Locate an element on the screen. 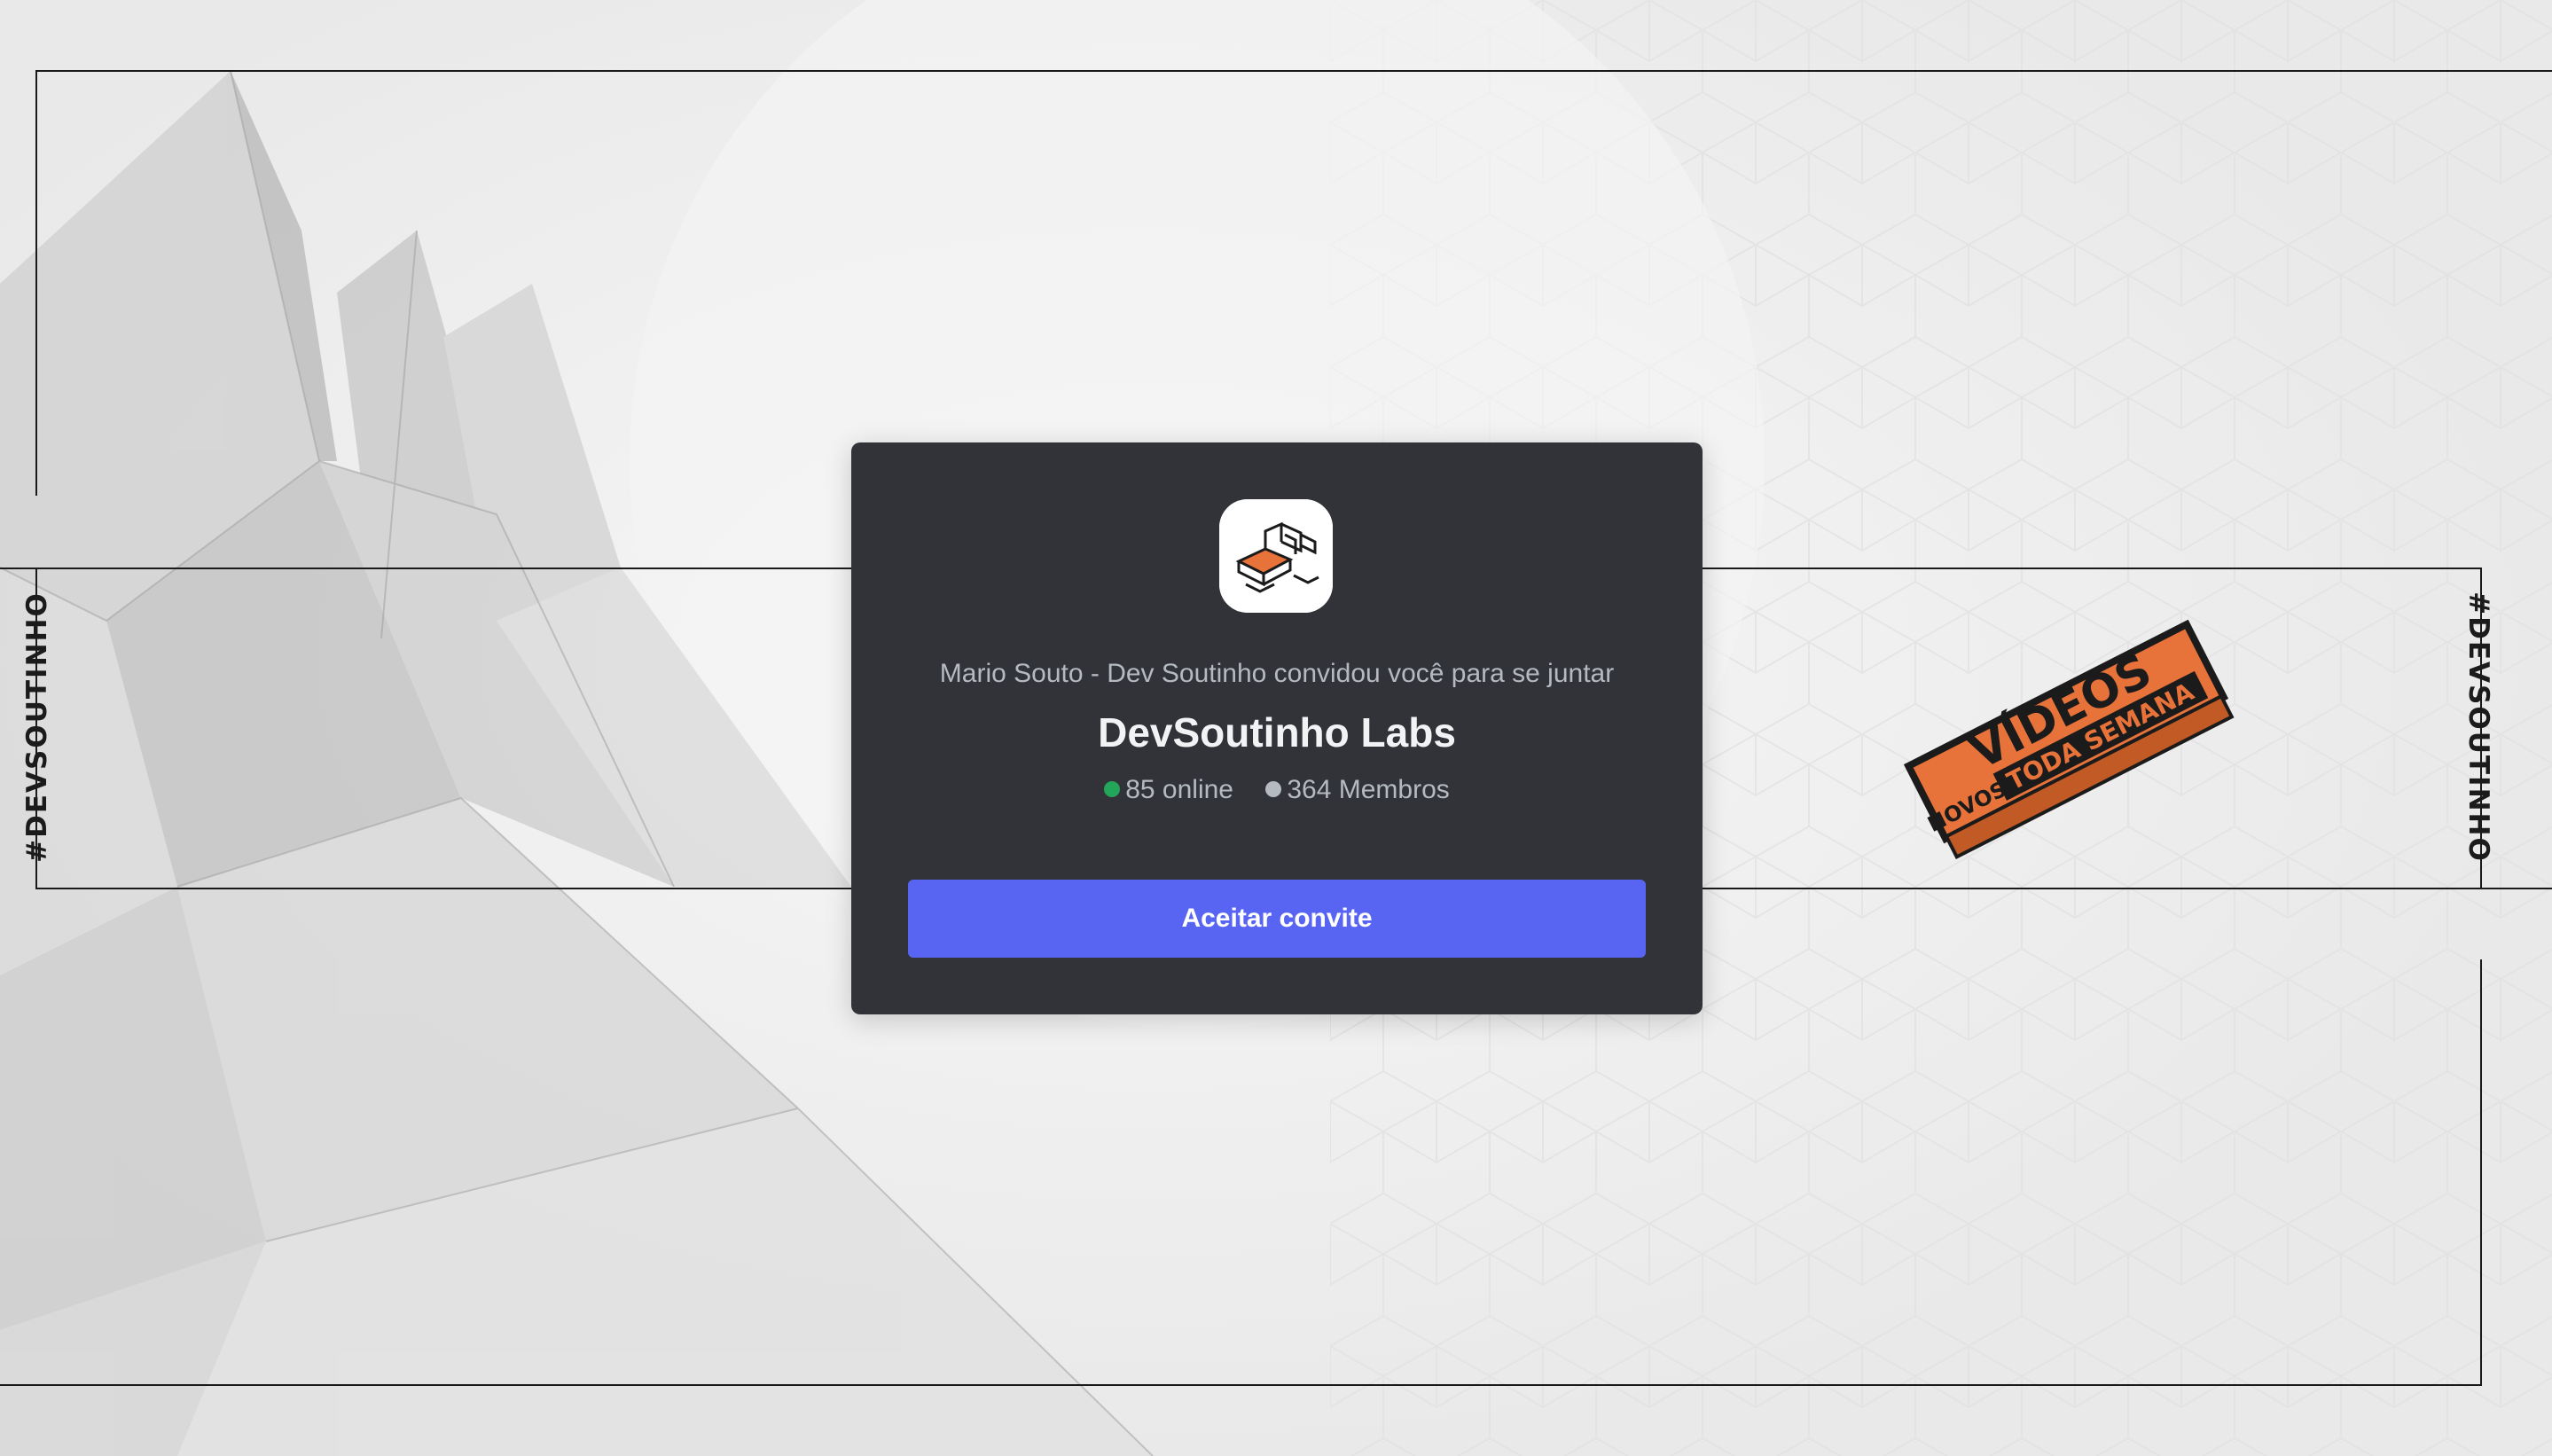 This screenshot has height=1456, width=2552. videos-sticker: VÍDEOS TODA SEMANA NOVOS is located at coordinates (2069, 739).